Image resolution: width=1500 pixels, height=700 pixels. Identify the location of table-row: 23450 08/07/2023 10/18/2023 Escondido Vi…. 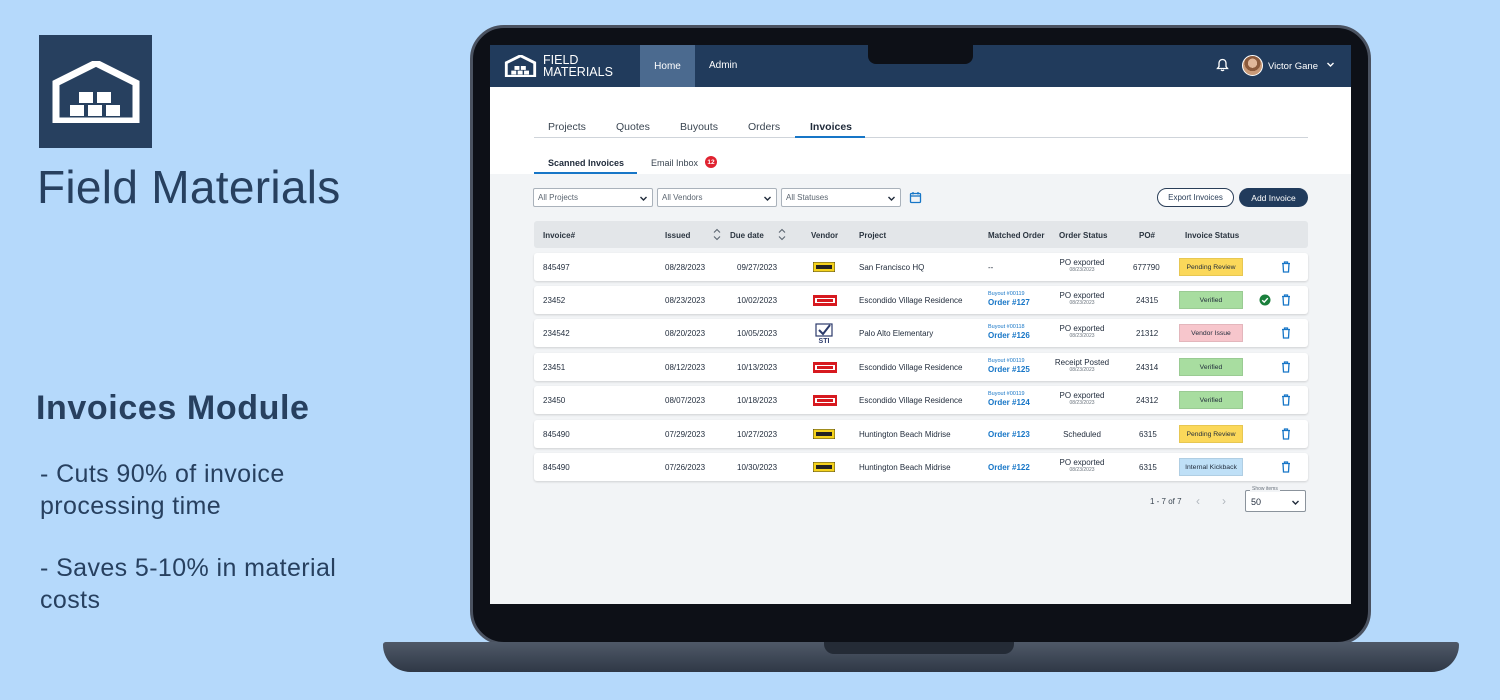
(921, 400).